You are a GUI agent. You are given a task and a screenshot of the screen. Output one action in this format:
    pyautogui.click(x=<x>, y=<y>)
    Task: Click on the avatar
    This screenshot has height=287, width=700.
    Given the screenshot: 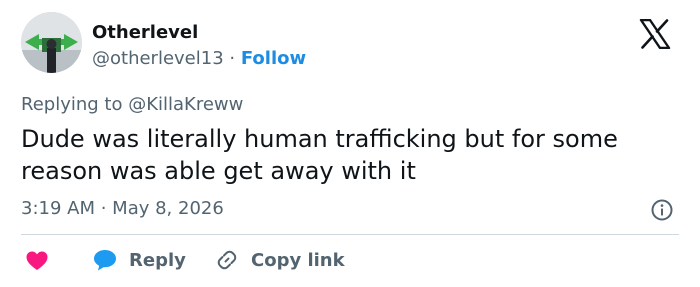 What is the action you would take?
    pyautogui.click(x=51, y=42)
    